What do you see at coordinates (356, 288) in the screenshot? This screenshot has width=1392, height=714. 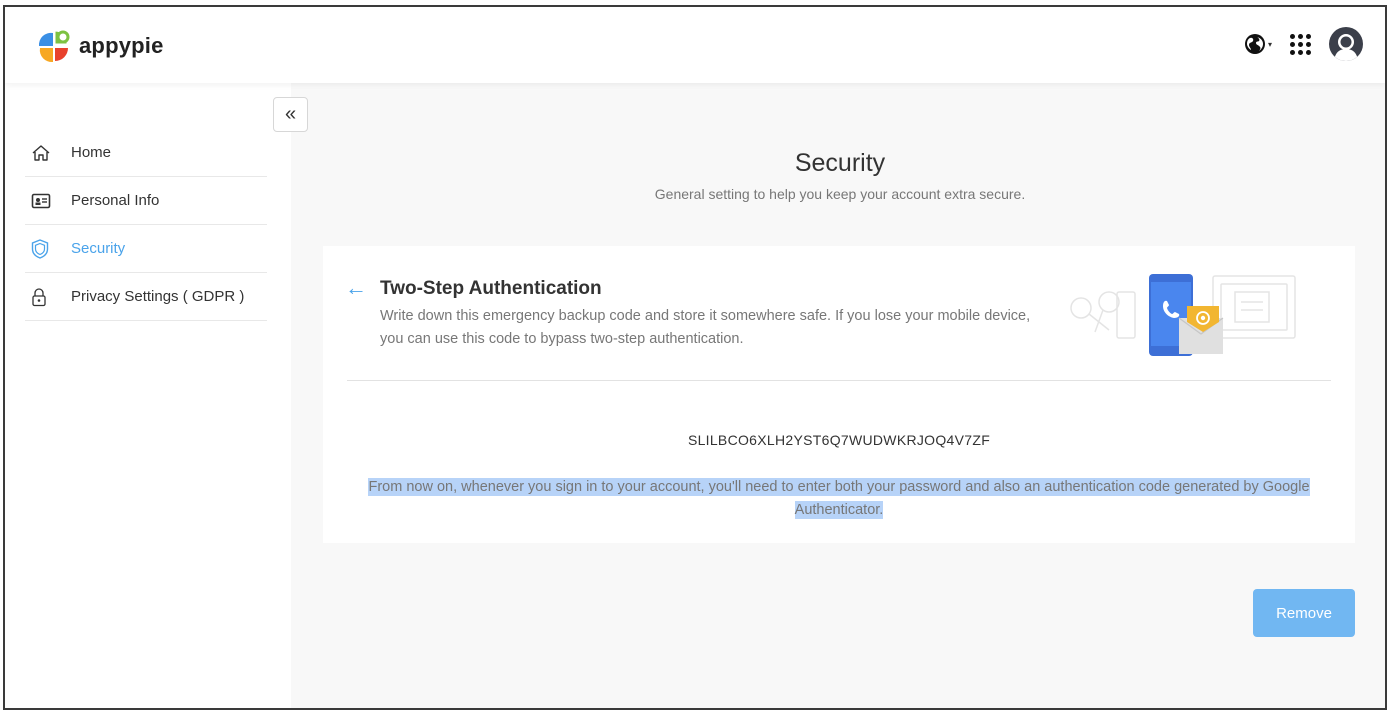 I see `arrow-left-icon: ←` at bounding box center [356, 288].